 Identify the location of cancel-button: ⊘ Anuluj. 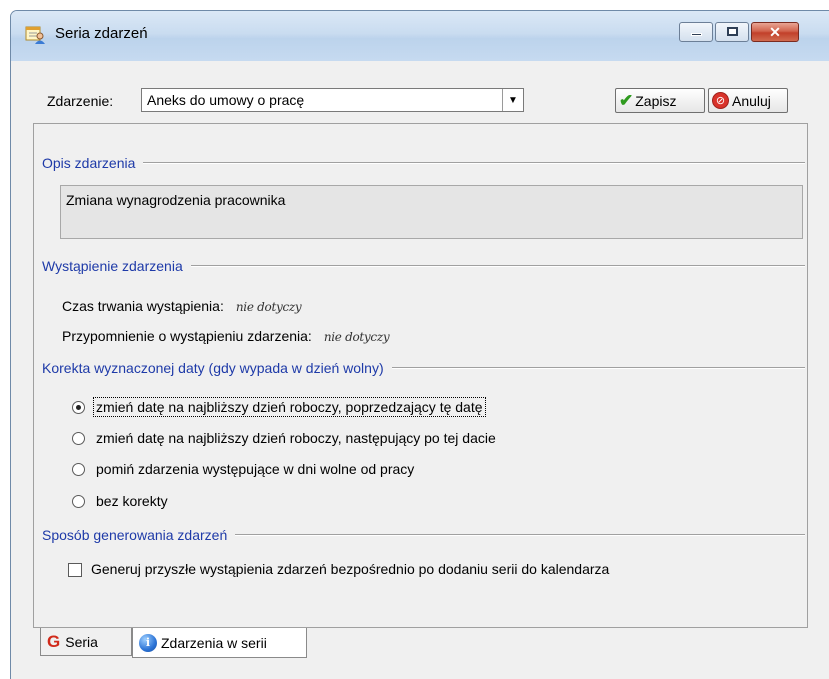
(748, 100).